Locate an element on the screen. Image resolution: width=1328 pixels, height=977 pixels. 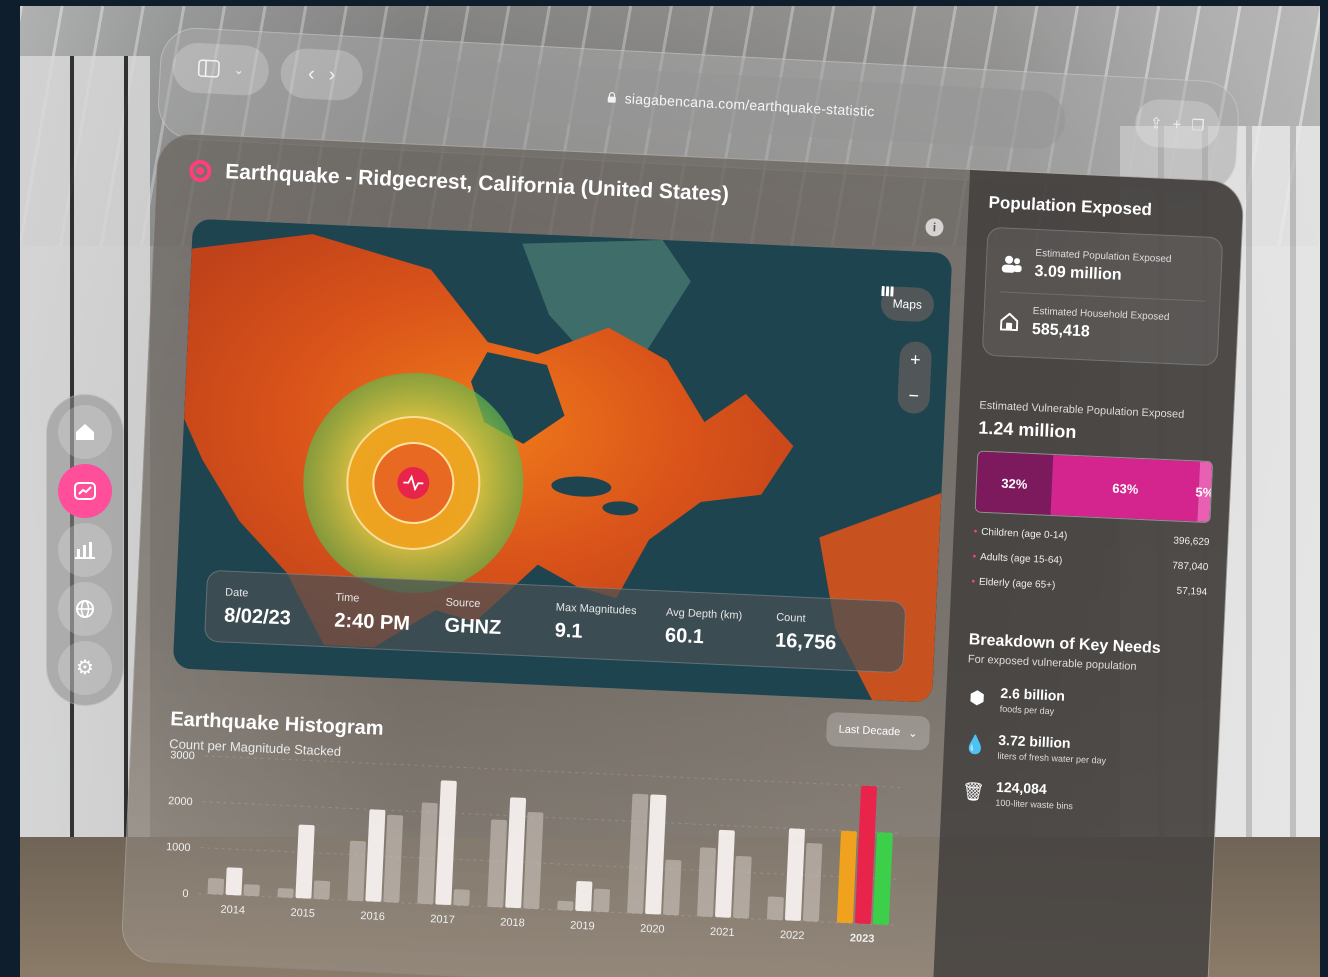
nav-home is located at coordinates (85, 432).